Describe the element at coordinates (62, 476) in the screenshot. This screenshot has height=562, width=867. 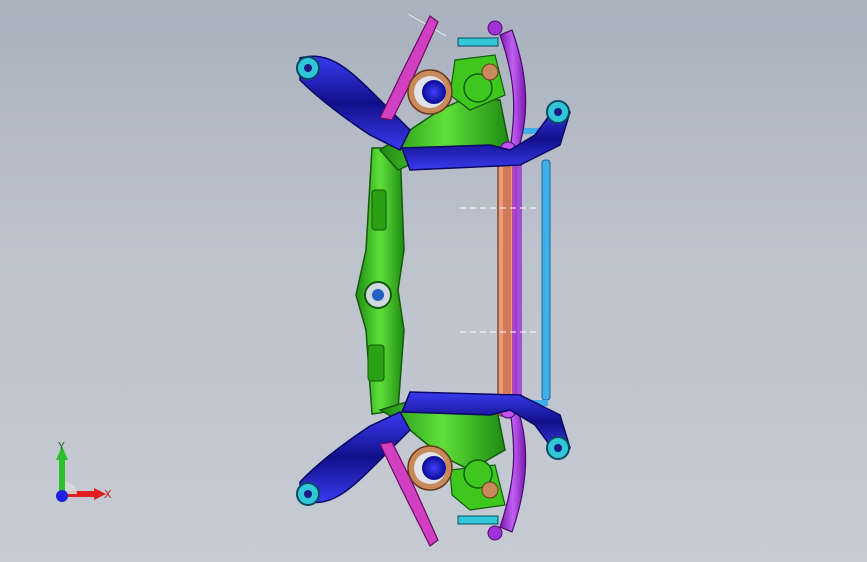
I see `y-axis-arrow` at that location.